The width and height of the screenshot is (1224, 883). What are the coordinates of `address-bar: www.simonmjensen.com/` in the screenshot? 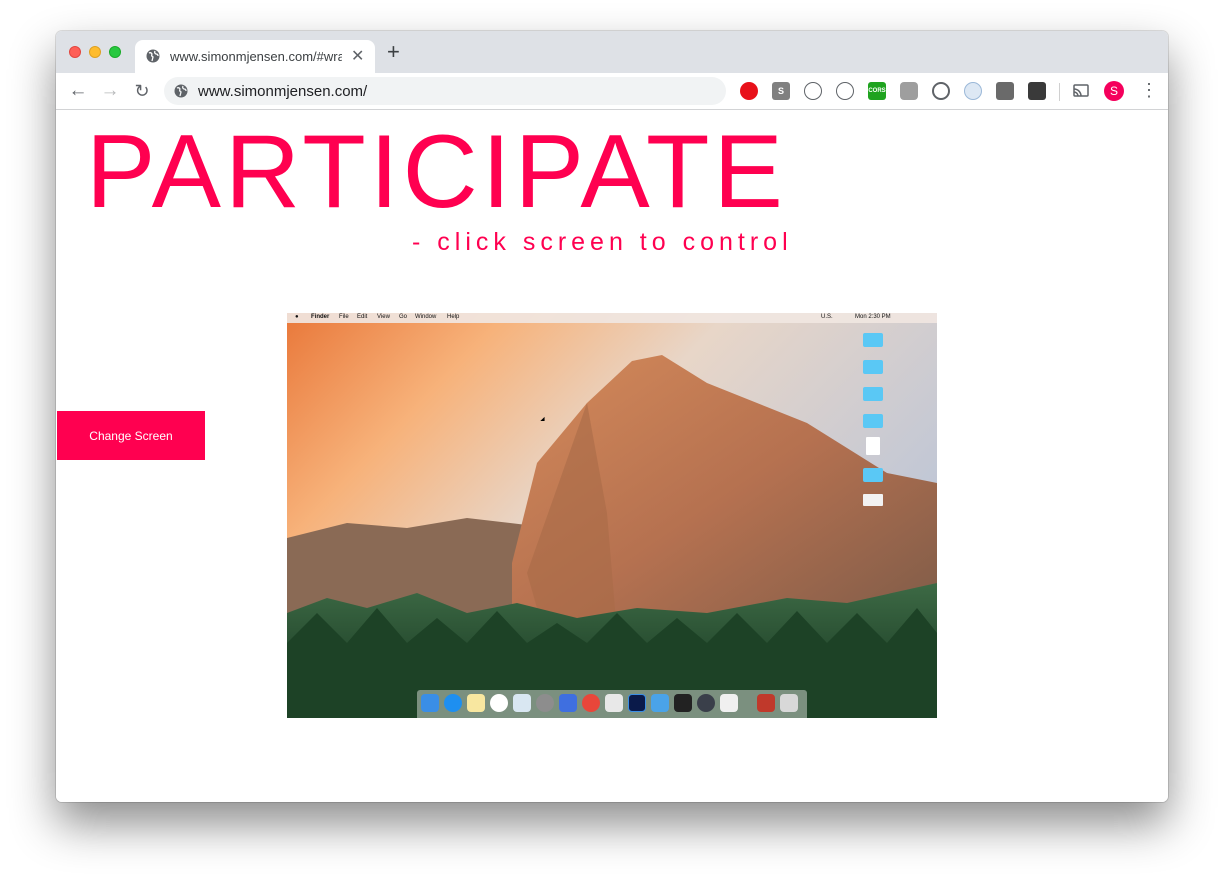 It's located at (445, 91).